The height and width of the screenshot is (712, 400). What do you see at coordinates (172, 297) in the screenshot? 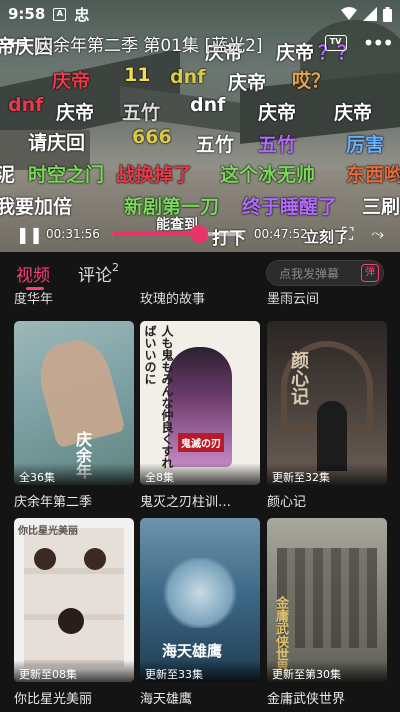
I see `card-title: 玫瑰的故事` at bounding box center [172, 297].